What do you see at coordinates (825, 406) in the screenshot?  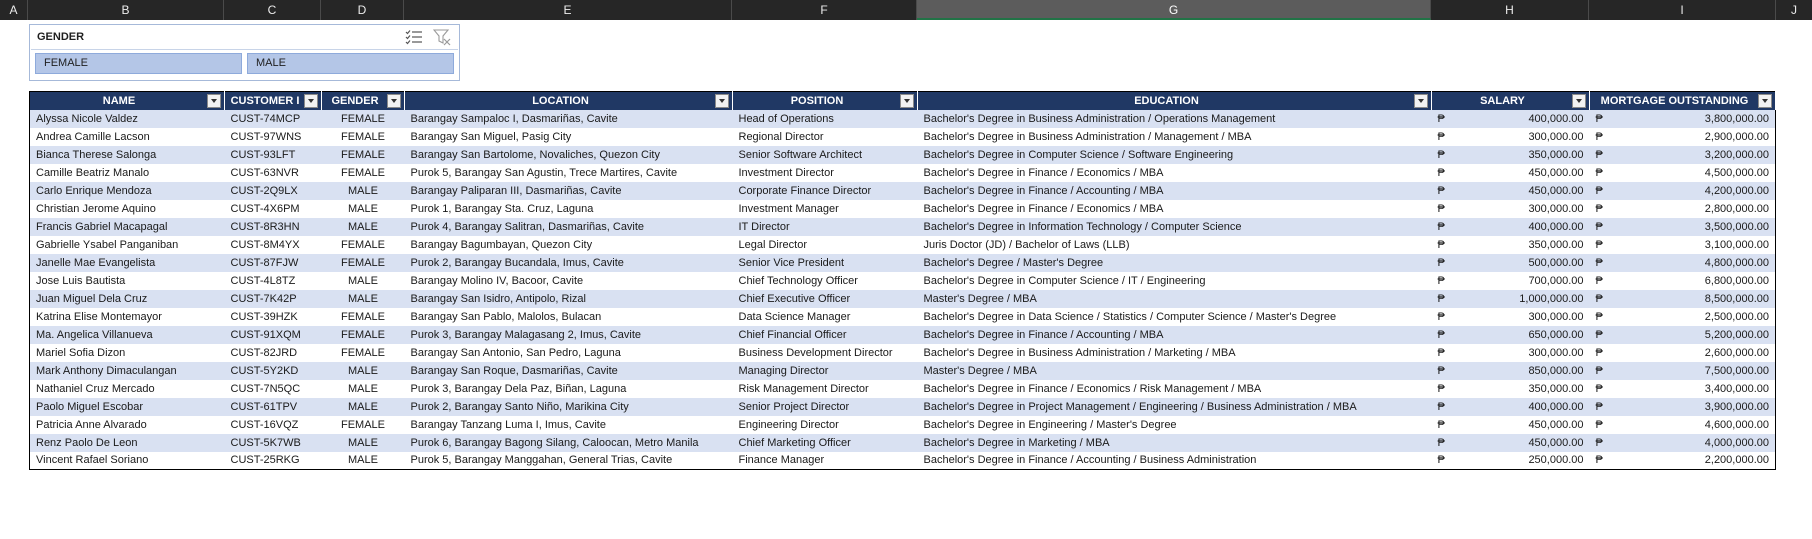 I see `cell-position: Senior Project Director` at bounding box center [825, 406].